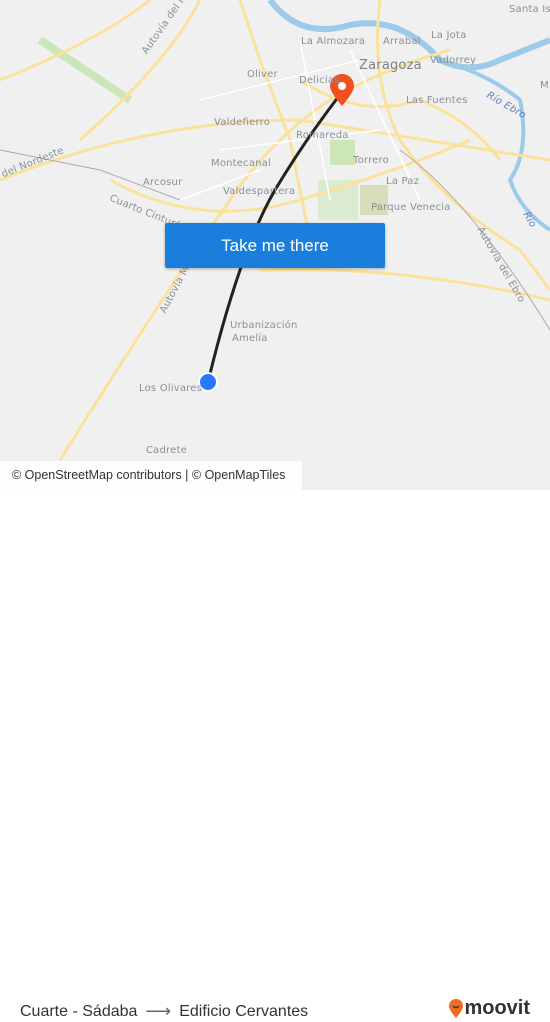  What do you see at coordinates (79, 1011) in the screenshot?
I see `origin-name: Cuarte - Sádaba` at bounding box center [79, 1011].